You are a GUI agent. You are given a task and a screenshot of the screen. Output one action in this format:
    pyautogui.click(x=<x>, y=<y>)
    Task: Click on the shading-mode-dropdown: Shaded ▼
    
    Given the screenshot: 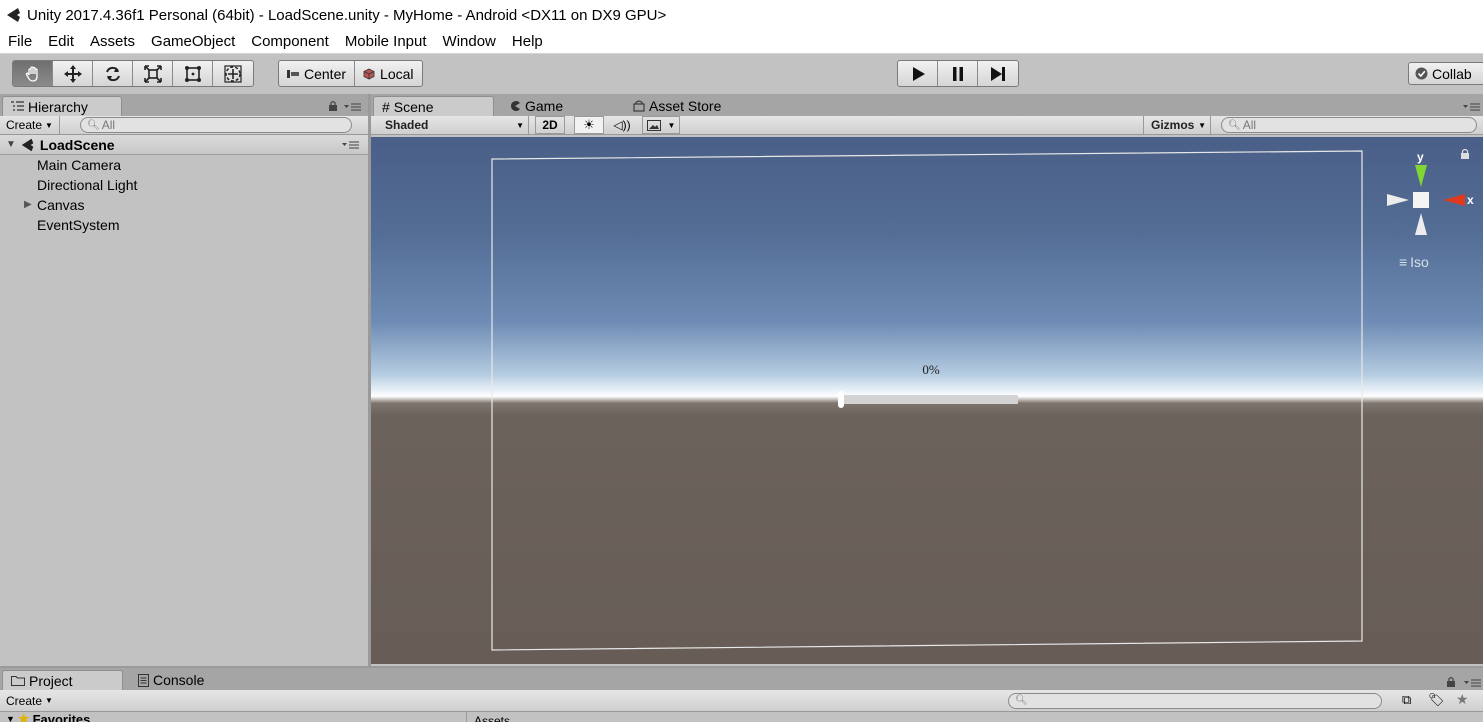 What is the action you would take?
    pyautogui.click(x=450, y=125)
    